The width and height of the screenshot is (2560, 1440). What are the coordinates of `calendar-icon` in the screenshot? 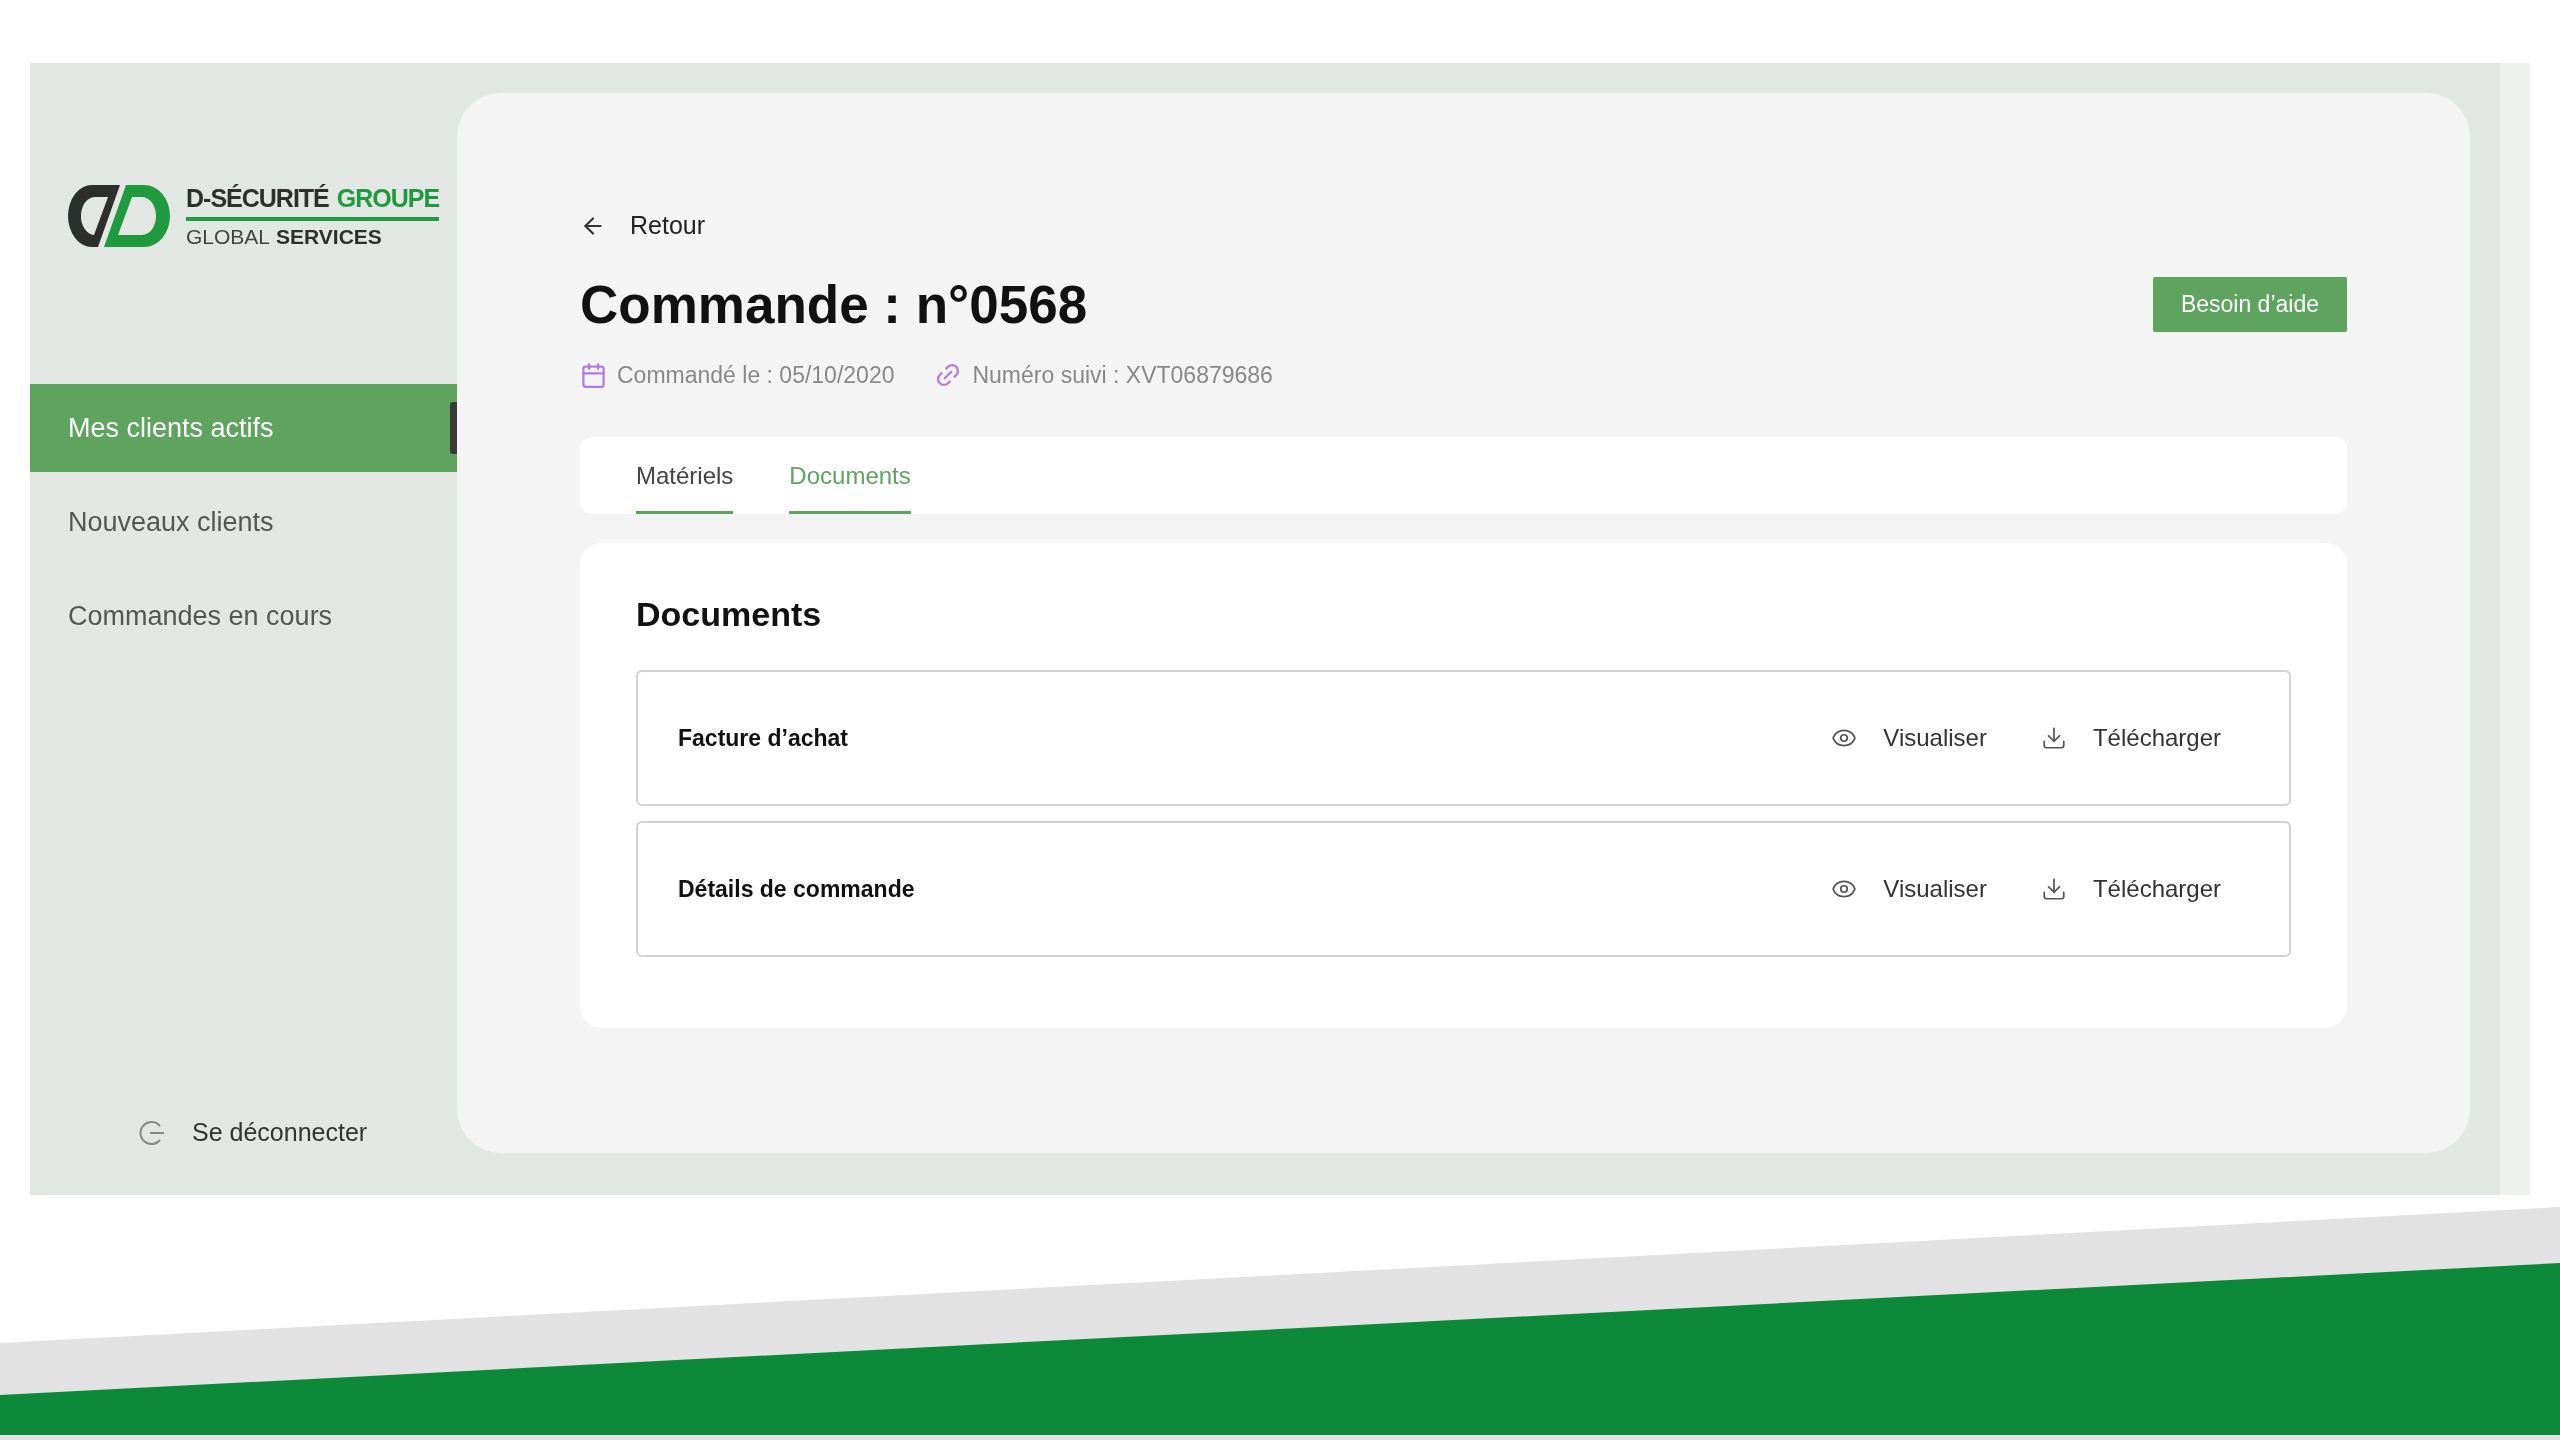 It's located at (593, 375).